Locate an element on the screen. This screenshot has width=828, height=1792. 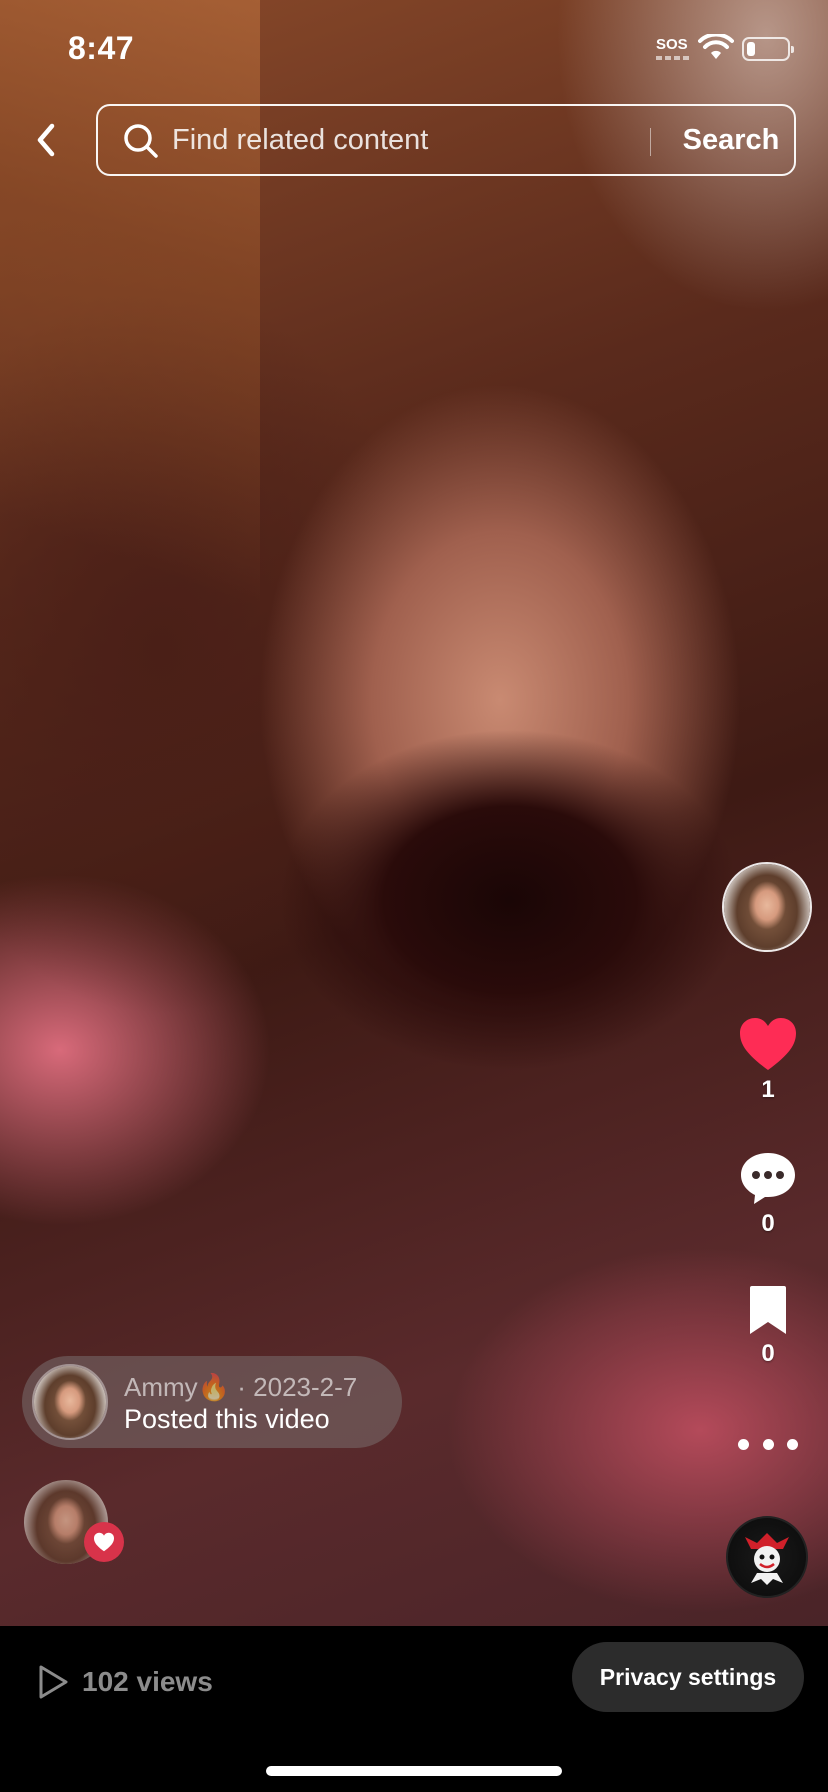
bottom-bar: 102 views Privacy settings is located at coordinates (414, 1709).